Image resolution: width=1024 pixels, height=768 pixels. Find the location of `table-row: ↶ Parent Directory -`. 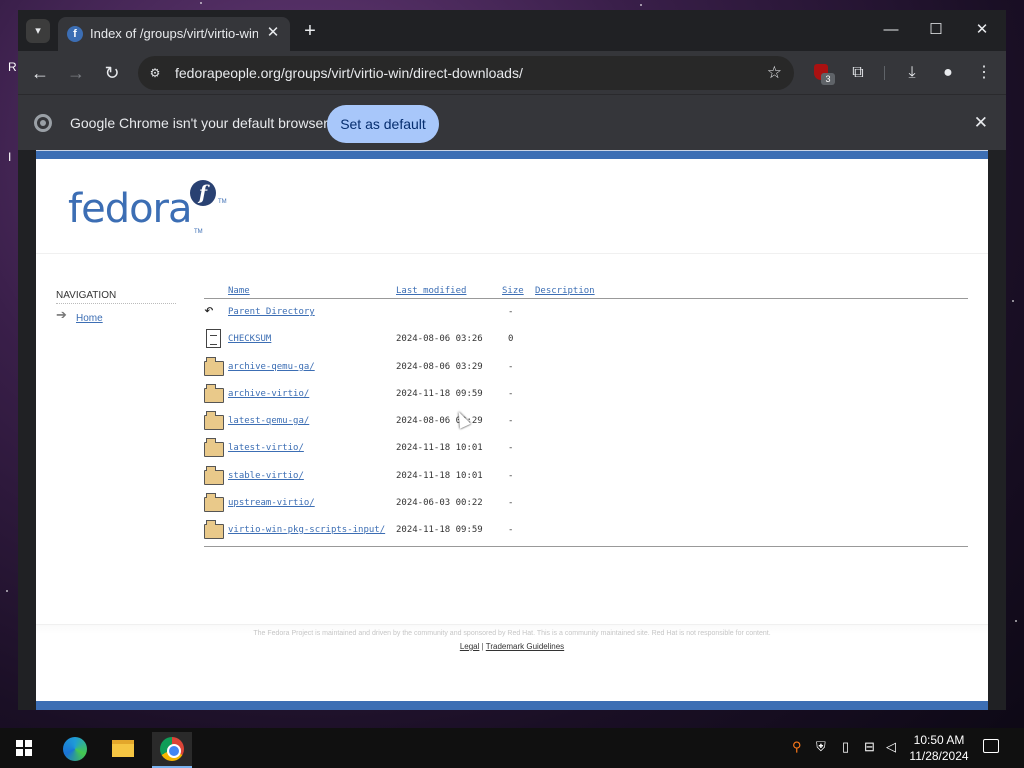

table-row: ↶ Parent Directory - is located at coordinates (586, 314).